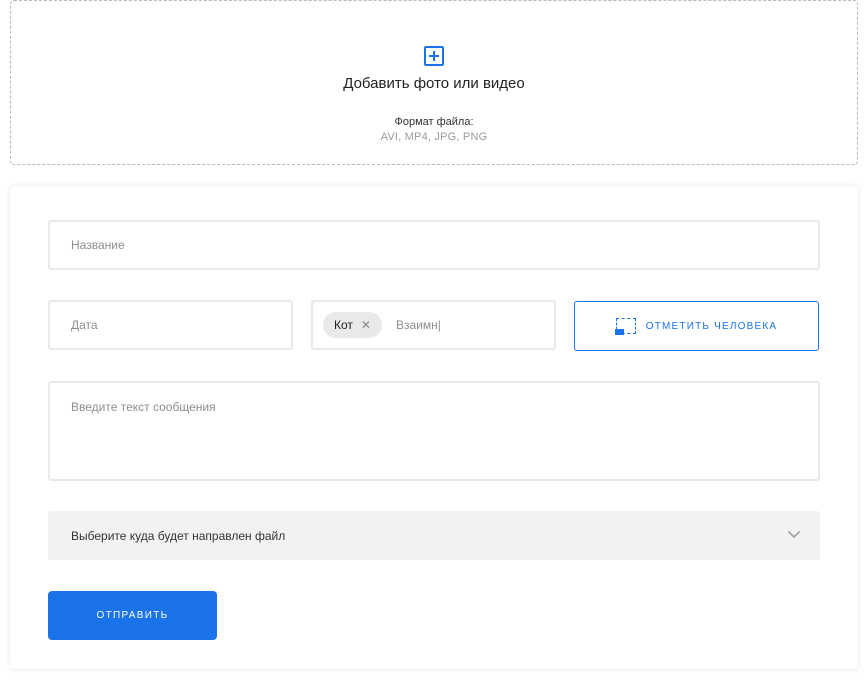 Image resolution: width=868 pixels, height=683 pixels. Describe the element at coordinates (434, 535) in the screenshot. I see `destination-select: Выберите куда будет направлен файл` at that location.